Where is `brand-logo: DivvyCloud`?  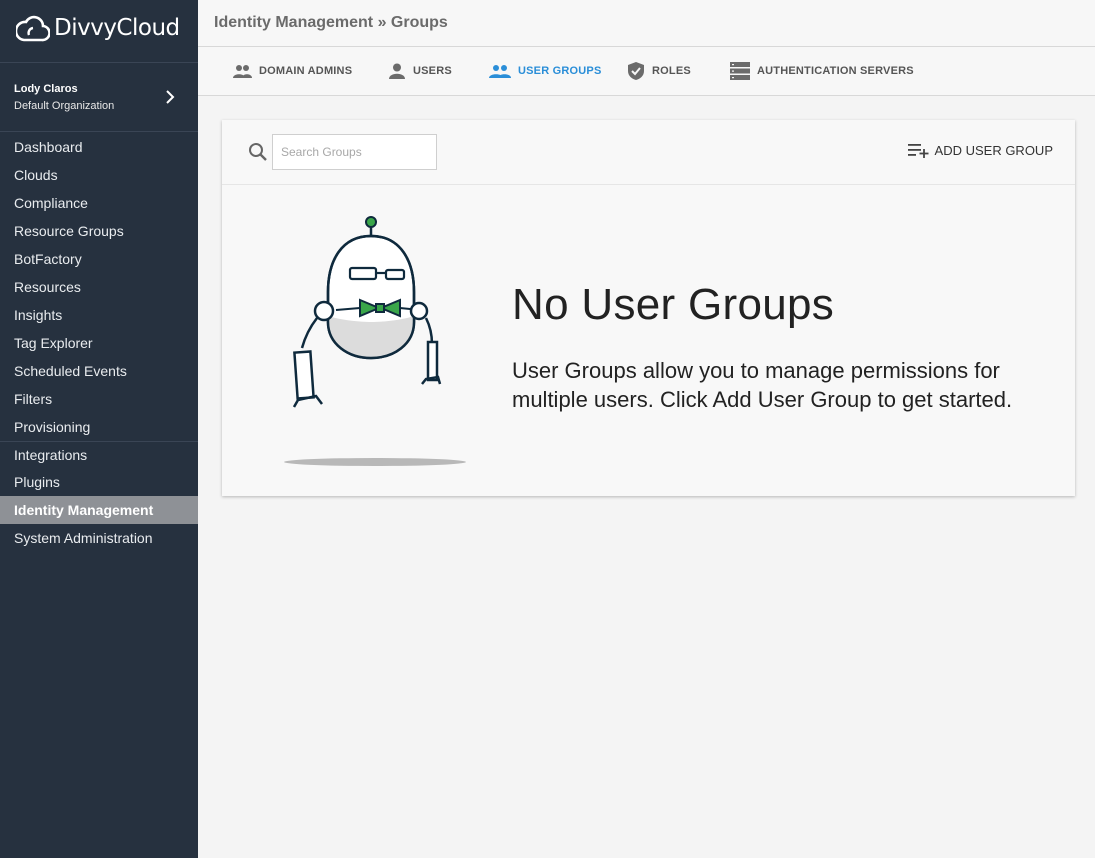 brand-logo: DivvyCloud is located at coordinates (98, 28).